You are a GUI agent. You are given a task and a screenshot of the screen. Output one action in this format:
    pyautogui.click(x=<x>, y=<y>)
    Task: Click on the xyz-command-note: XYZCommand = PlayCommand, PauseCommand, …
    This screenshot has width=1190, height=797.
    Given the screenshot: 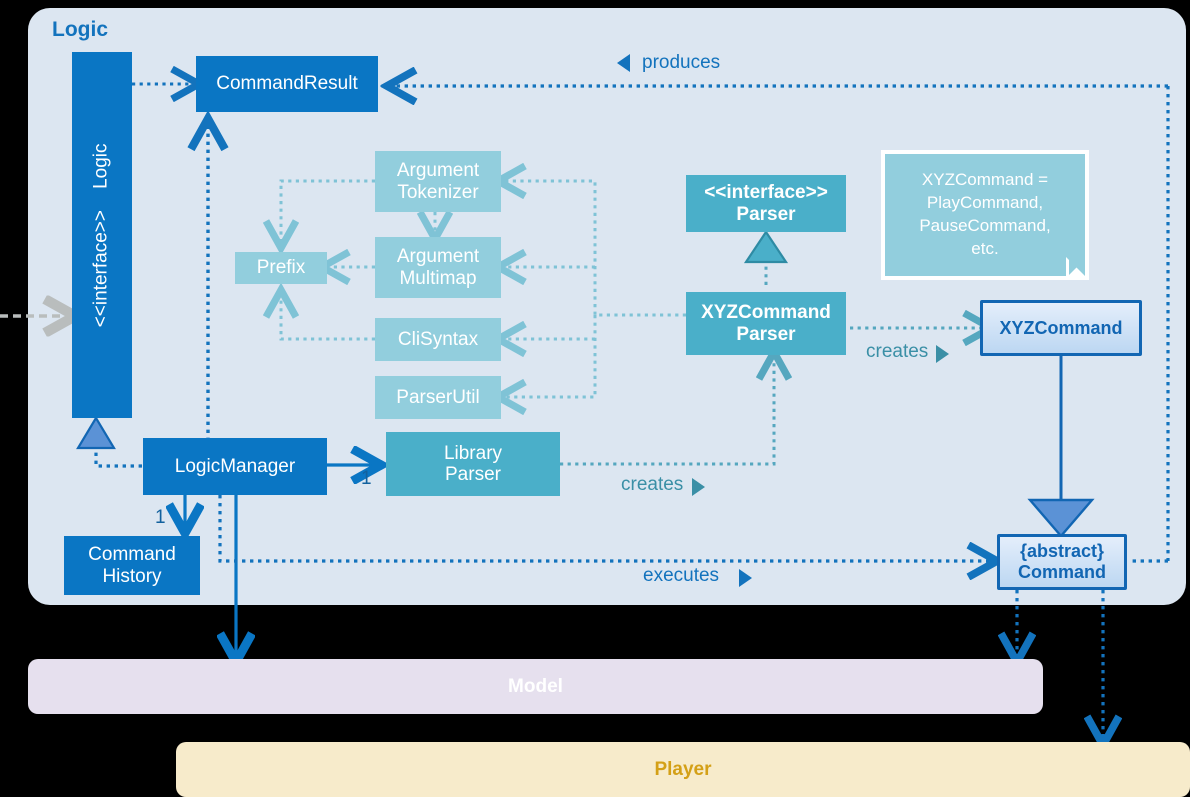 What is the action you would take?
    pyautogui.click(x=985, y=215)
    